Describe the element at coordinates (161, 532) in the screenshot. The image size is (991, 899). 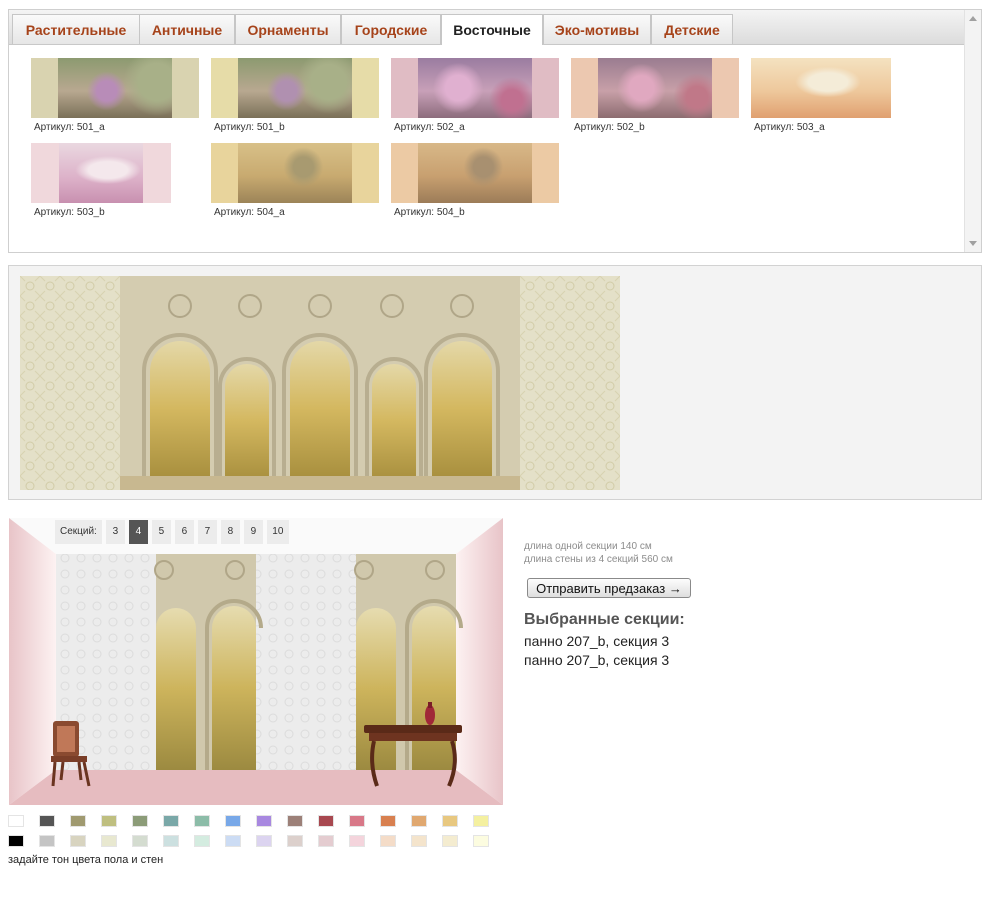
I see `sections-option-5: 5` at that location.